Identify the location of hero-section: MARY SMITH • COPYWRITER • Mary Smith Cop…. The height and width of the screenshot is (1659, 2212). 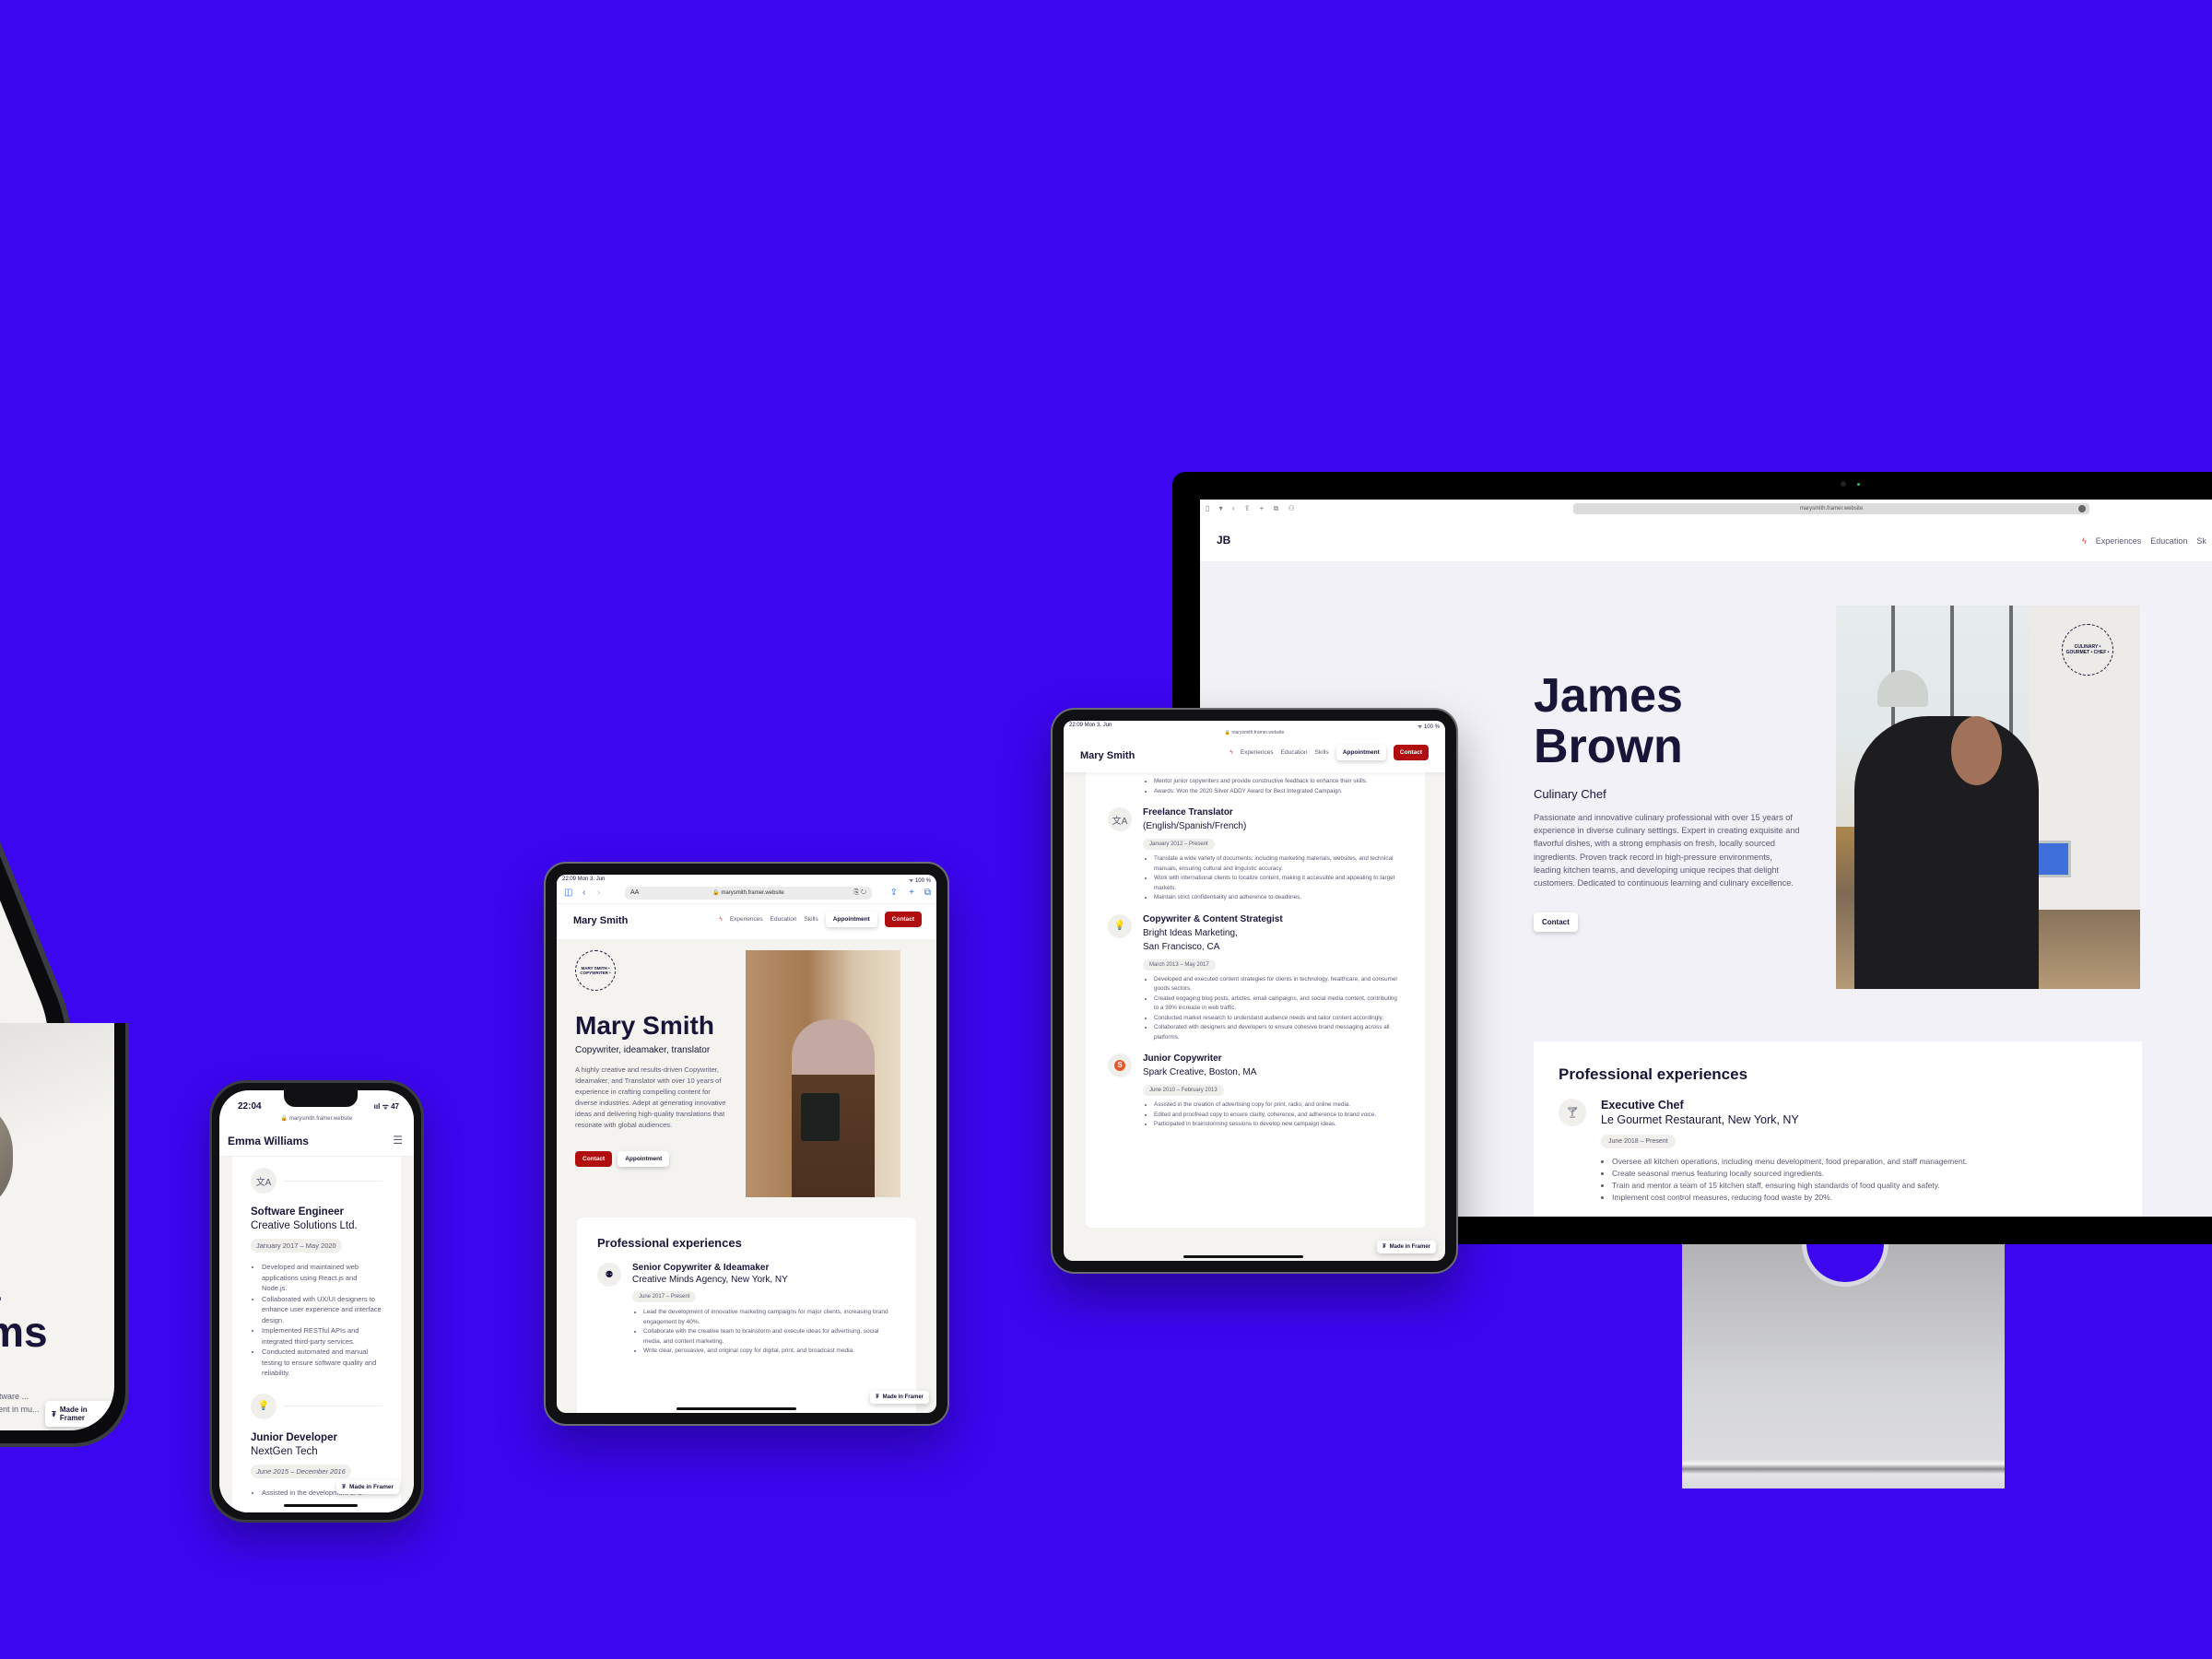
(746, 1077).